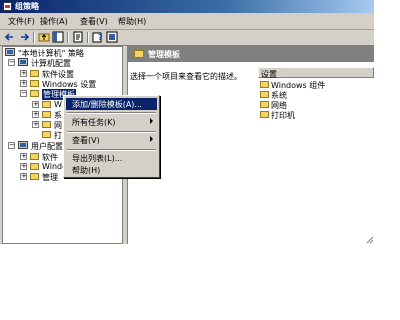  Describe the element at coordinates (111, 122) in the screenshot. I see `menu-item-all-tasks: 所有任务(K)` at that location.